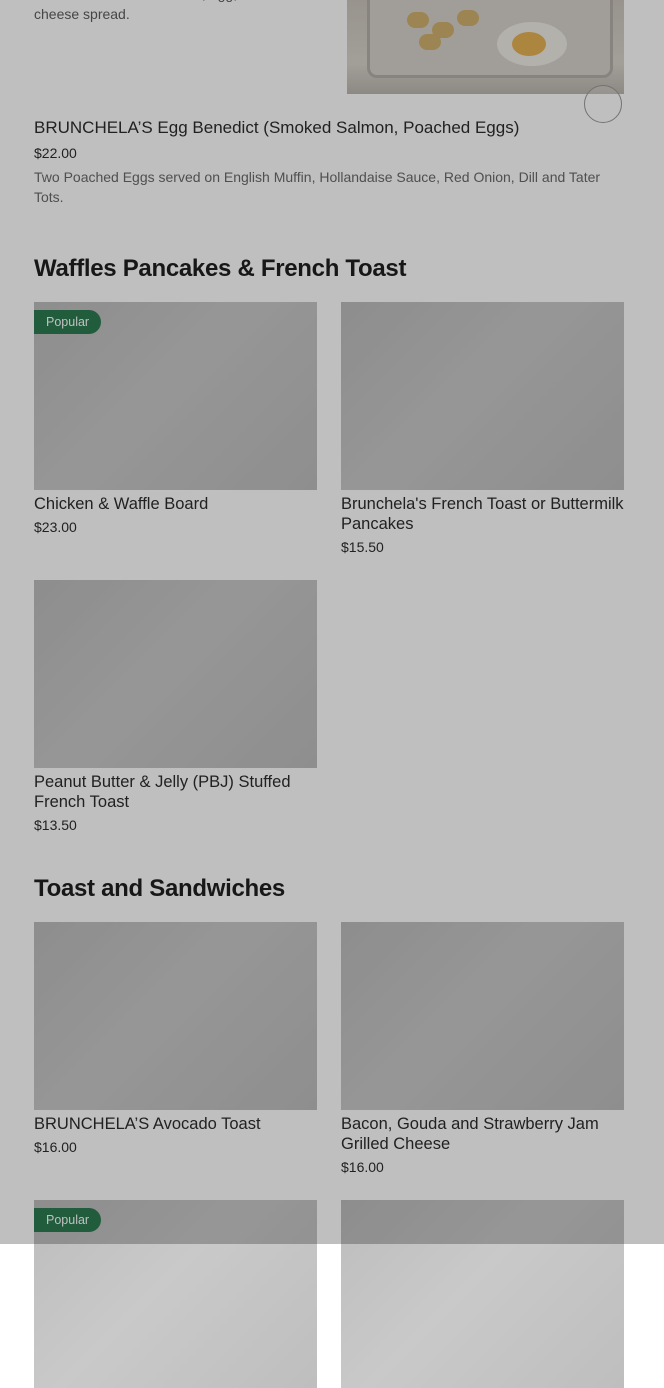 Image resolution: width=664 pixels, height=1388 pixels. I want to click on menu-card-price: $13.50, so click(55, 825).